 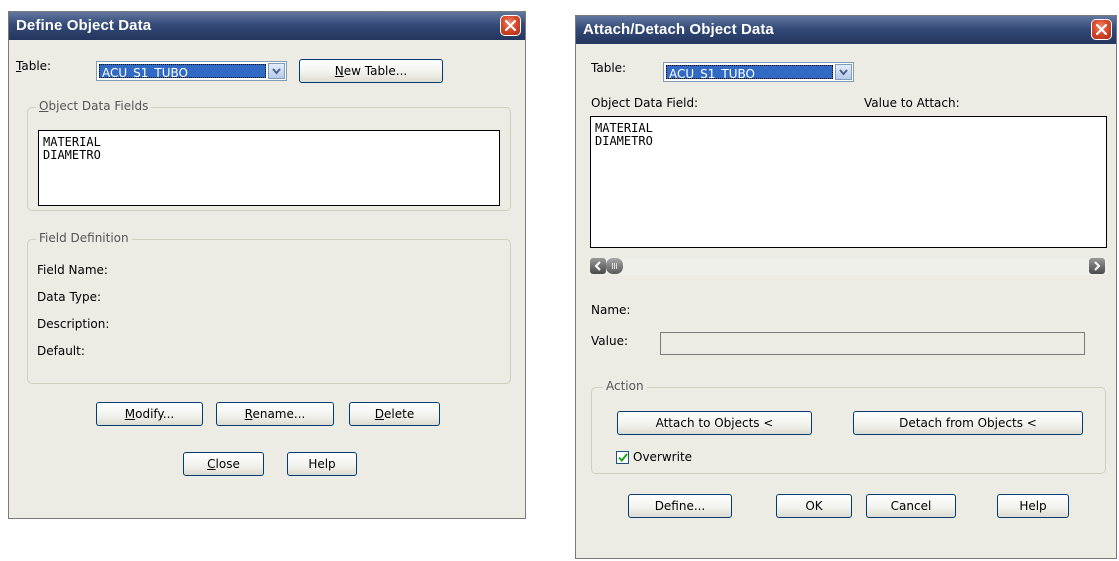 I want to click on value-field, so click(x=872, y=343).